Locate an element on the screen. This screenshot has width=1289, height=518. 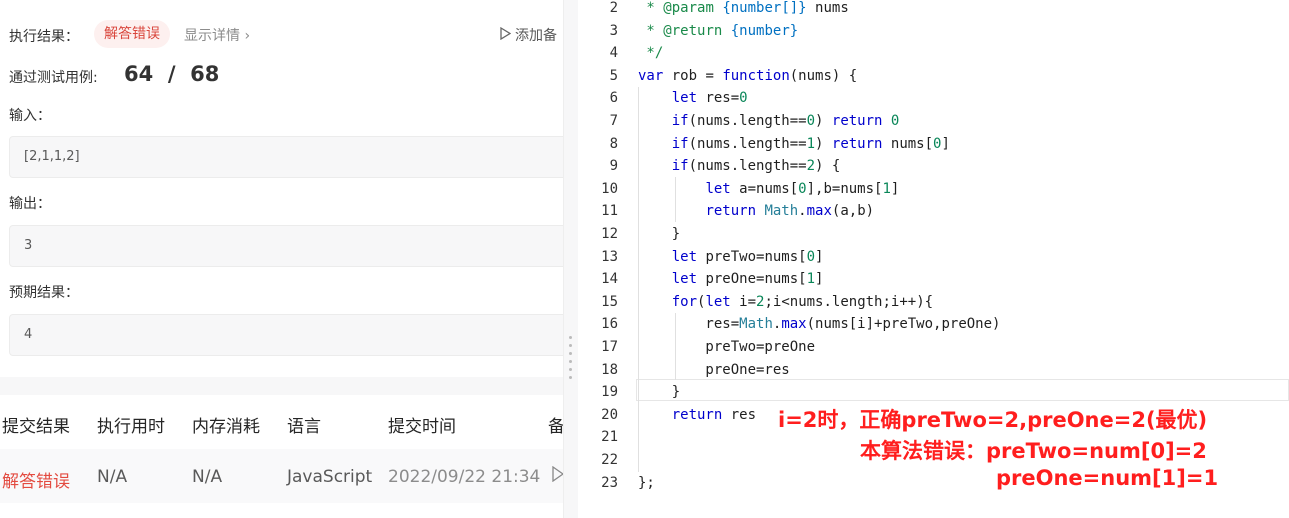
line-number: 16 is located at coordinates (609, 324).